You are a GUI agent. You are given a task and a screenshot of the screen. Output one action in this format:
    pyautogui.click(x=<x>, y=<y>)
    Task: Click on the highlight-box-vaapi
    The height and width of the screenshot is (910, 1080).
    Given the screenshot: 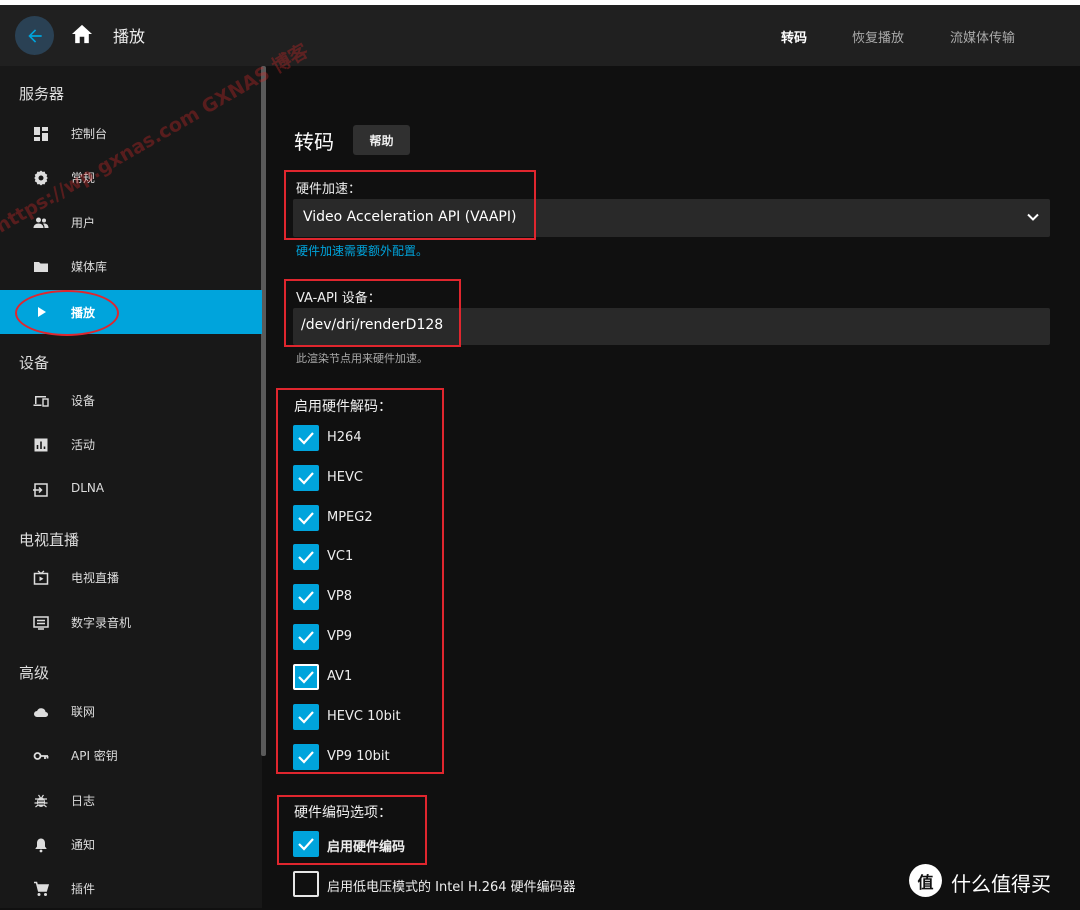 What is the action you would take?
    pyautogui.click(x=372, y=313)
    